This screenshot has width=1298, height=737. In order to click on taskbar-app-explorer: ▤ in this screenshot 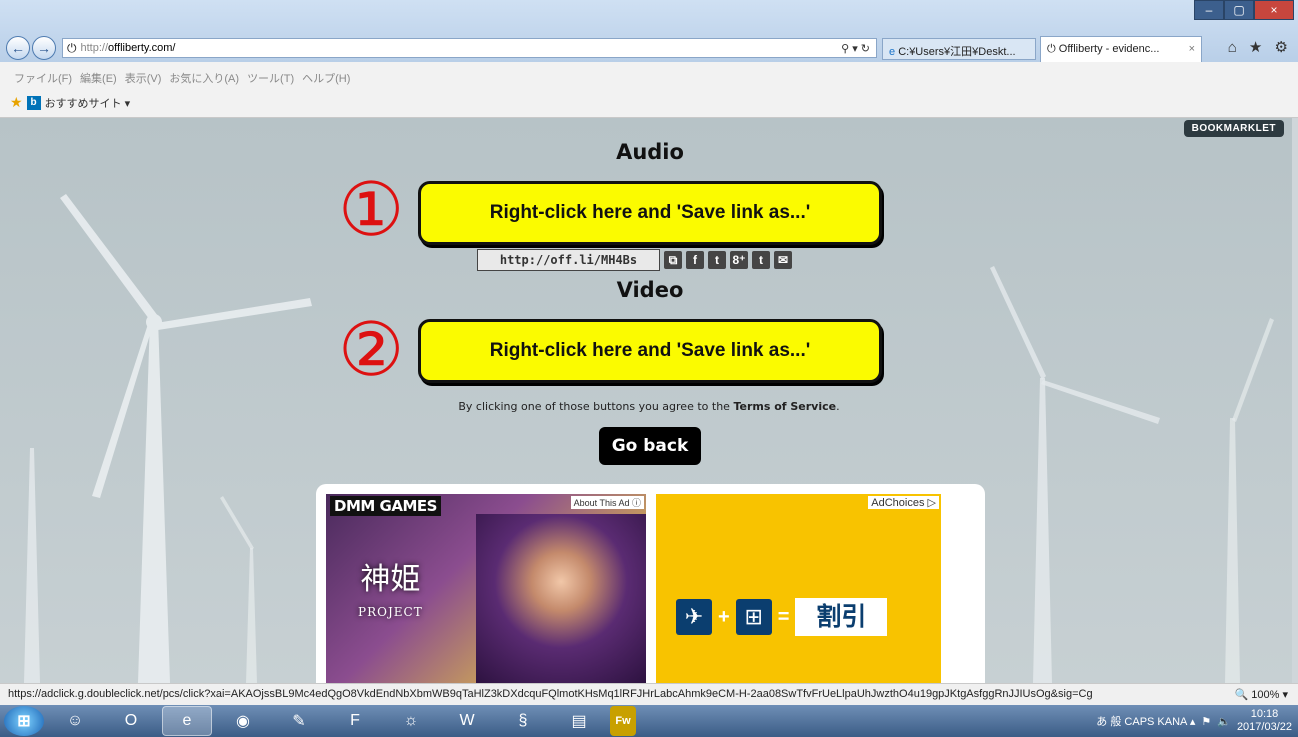, I will do `click(579, 721)`.